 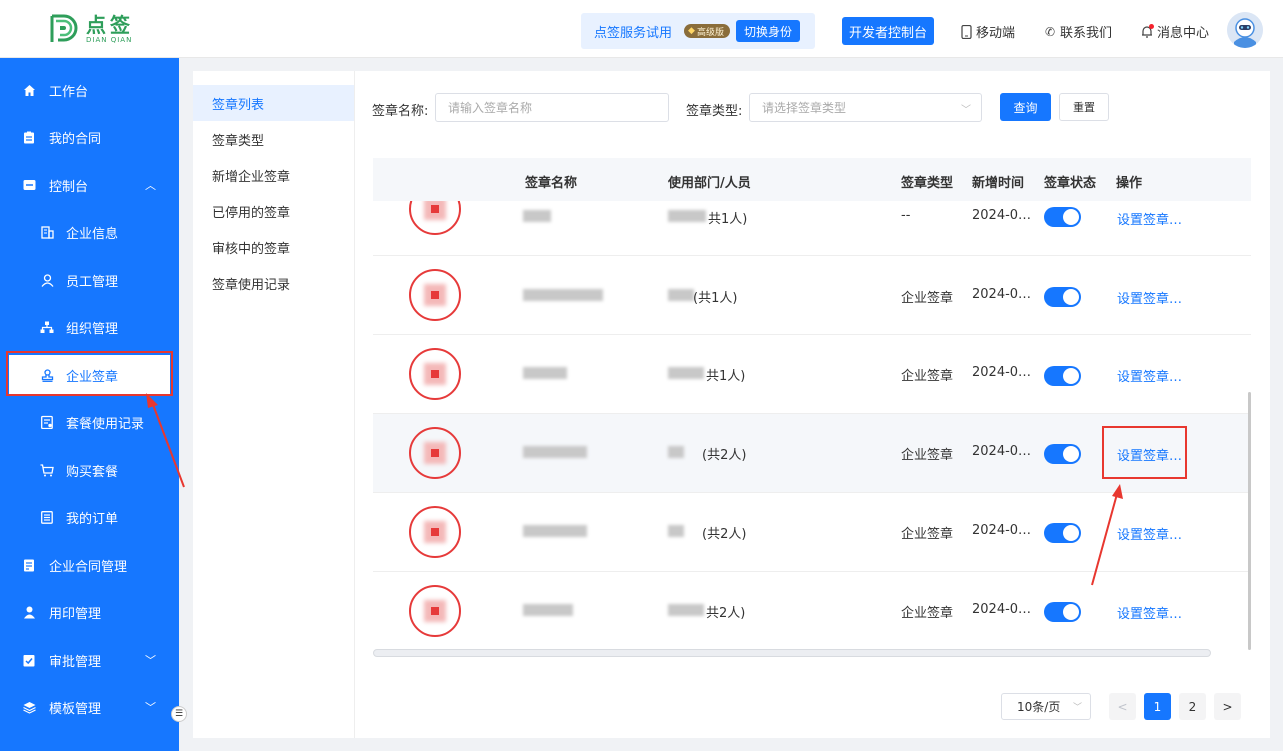 I want to click on sidebar-item-company-info: 企业信息, so click(x=89, y=232).